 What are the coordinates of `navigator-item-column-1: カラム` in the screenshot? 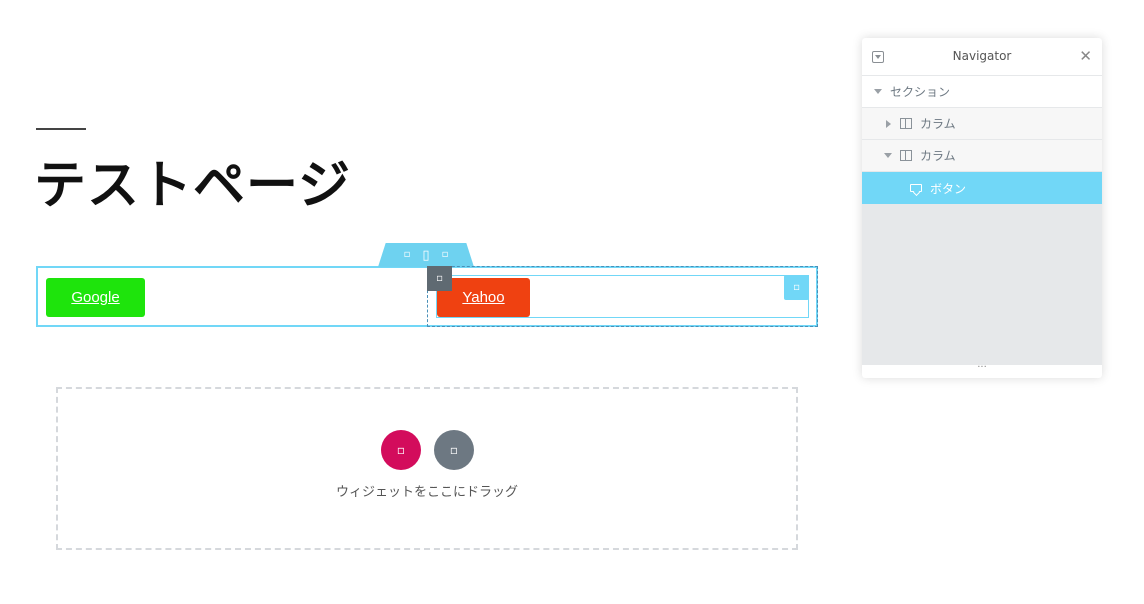 It's located at (982, 124).